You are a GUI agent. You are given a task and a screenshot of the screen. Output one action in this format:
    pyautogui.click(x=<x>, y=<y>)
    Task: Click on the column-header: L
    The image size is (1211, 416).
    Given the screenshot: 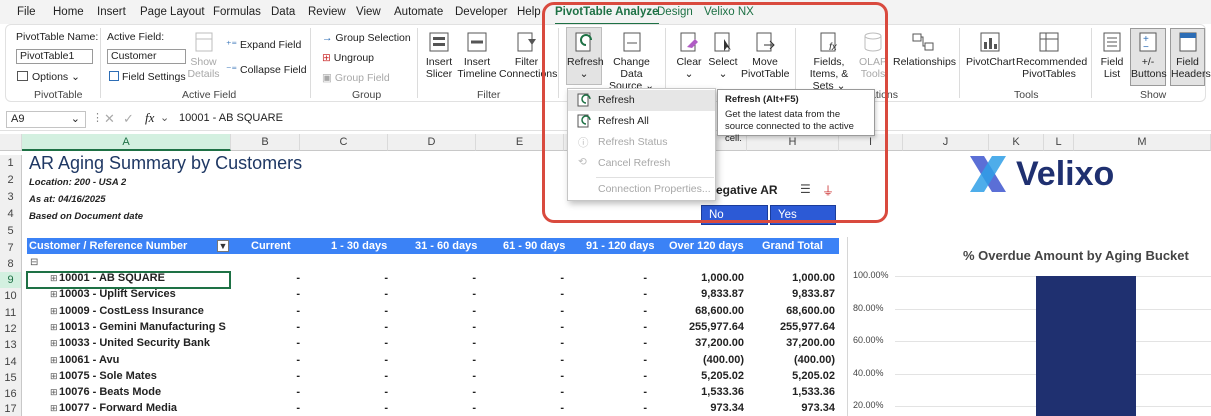 What is the action you would take?
    pyautogui.click(x=1059, y=142)
    